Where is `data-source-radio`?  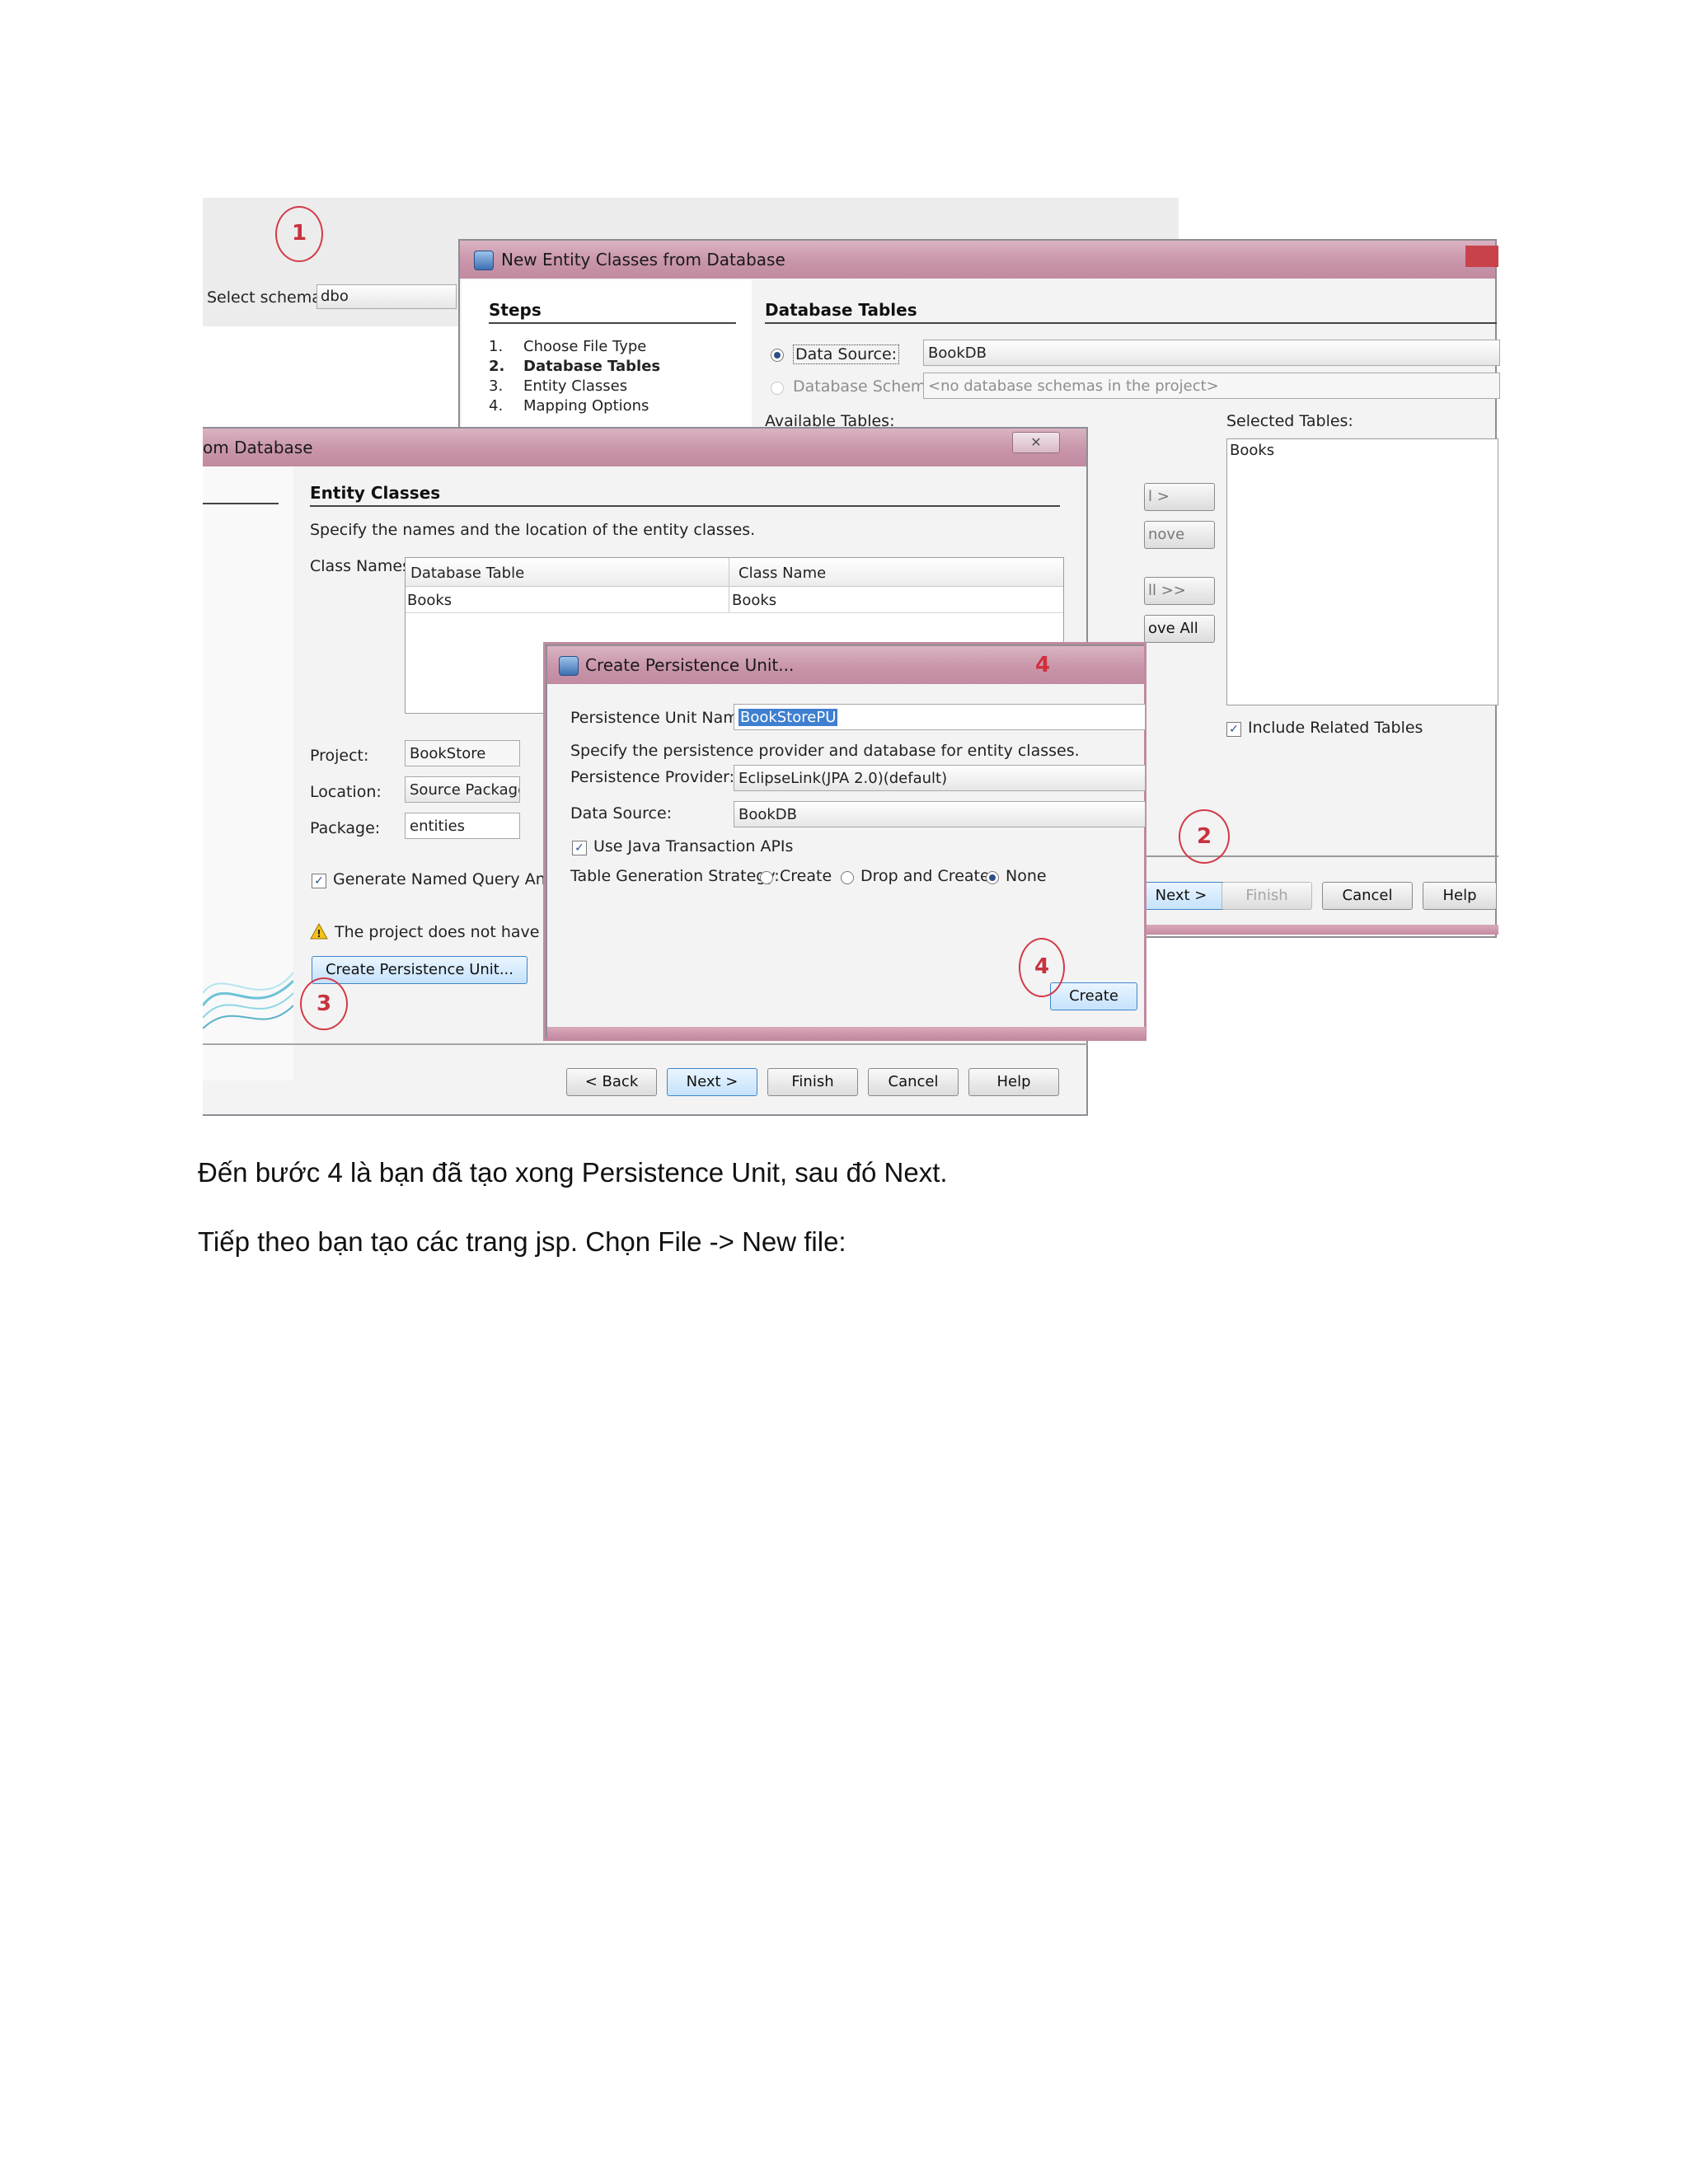
data-source-radio is located at coordinates (778, 355).